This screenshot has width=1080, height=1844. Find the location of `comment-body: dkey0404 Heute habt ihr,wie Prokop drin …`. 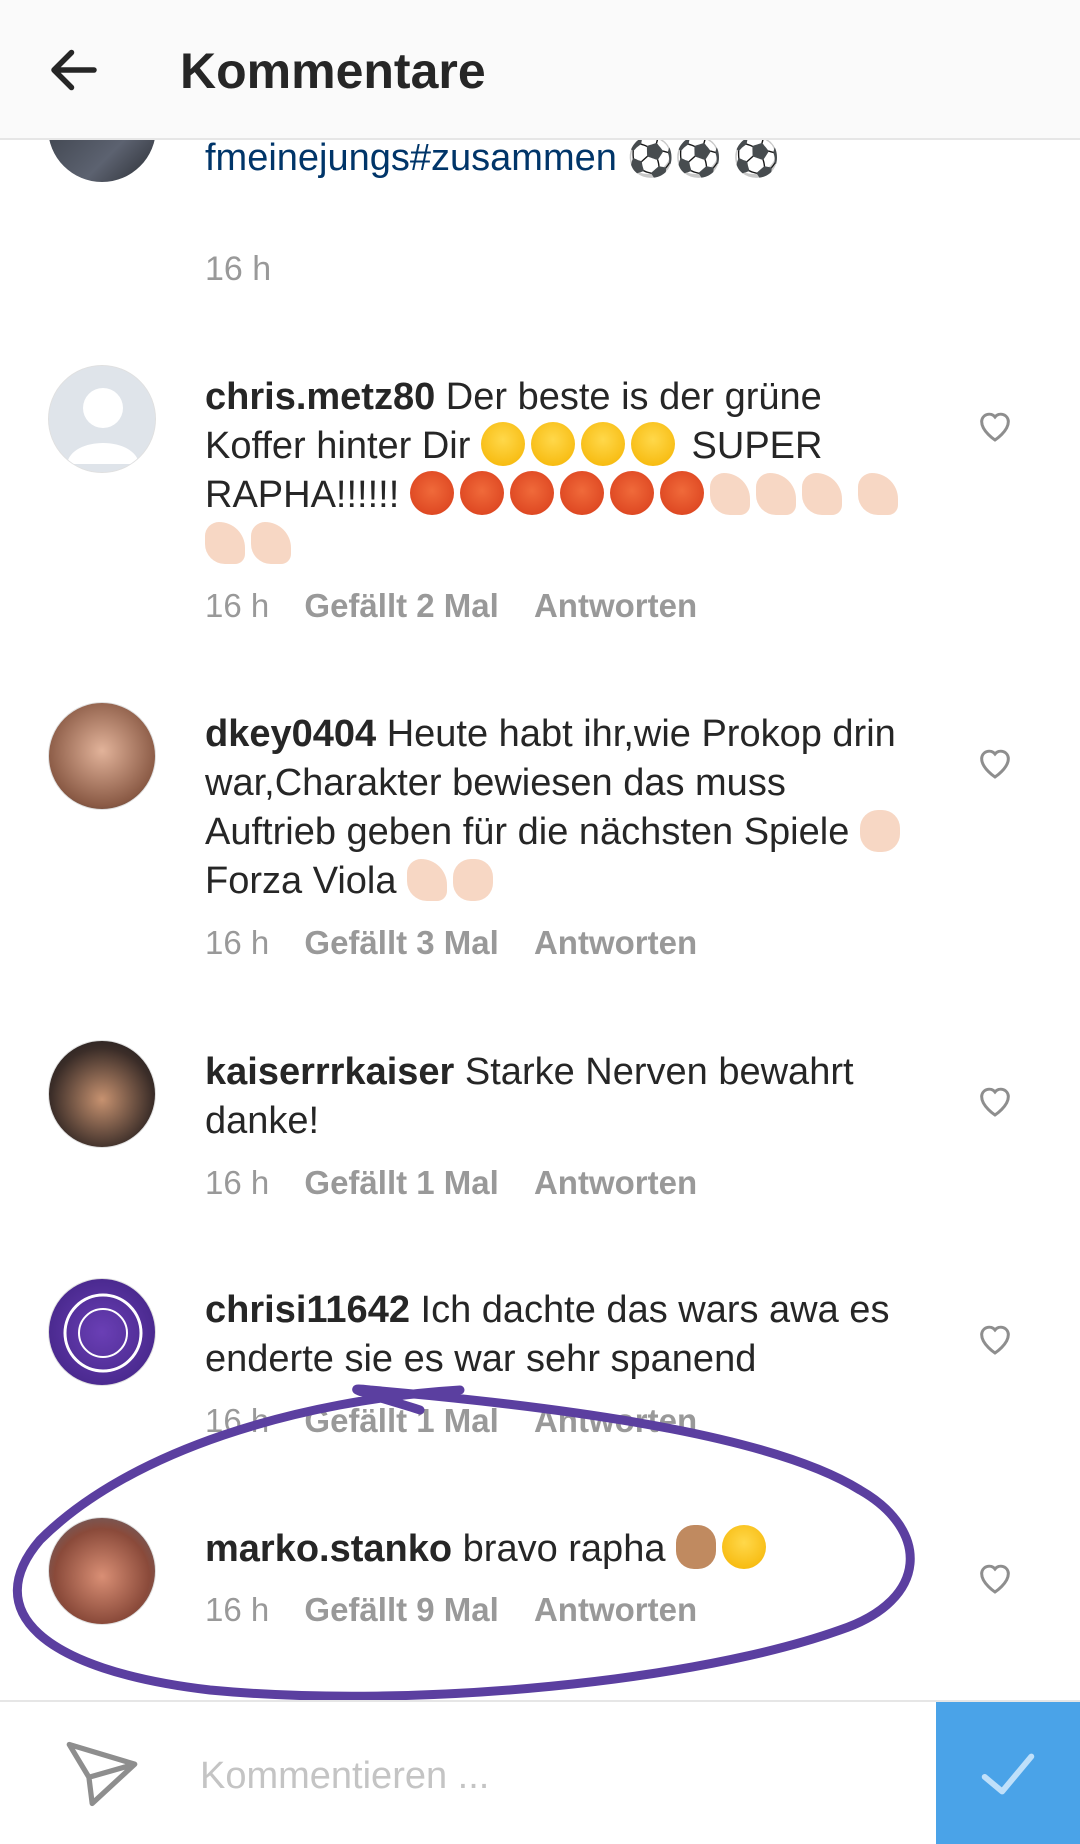

comment-body: dkey0404 Heute habt ihr,wie Prokop drin … is located at coordinates (565, 808).